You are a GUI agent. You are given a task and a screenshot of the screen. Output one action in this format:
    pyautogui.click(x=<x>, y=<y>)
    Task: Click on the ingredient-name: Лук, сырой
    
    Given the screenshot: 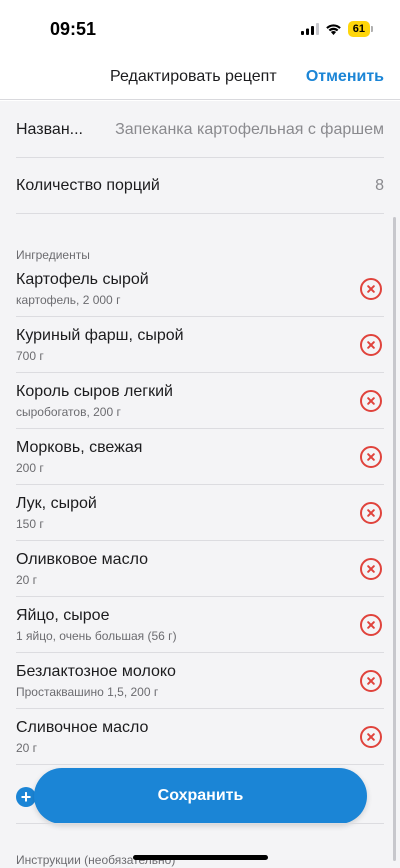 What is the action you would take?
    pyautogui.click(x=56, y=503)
    